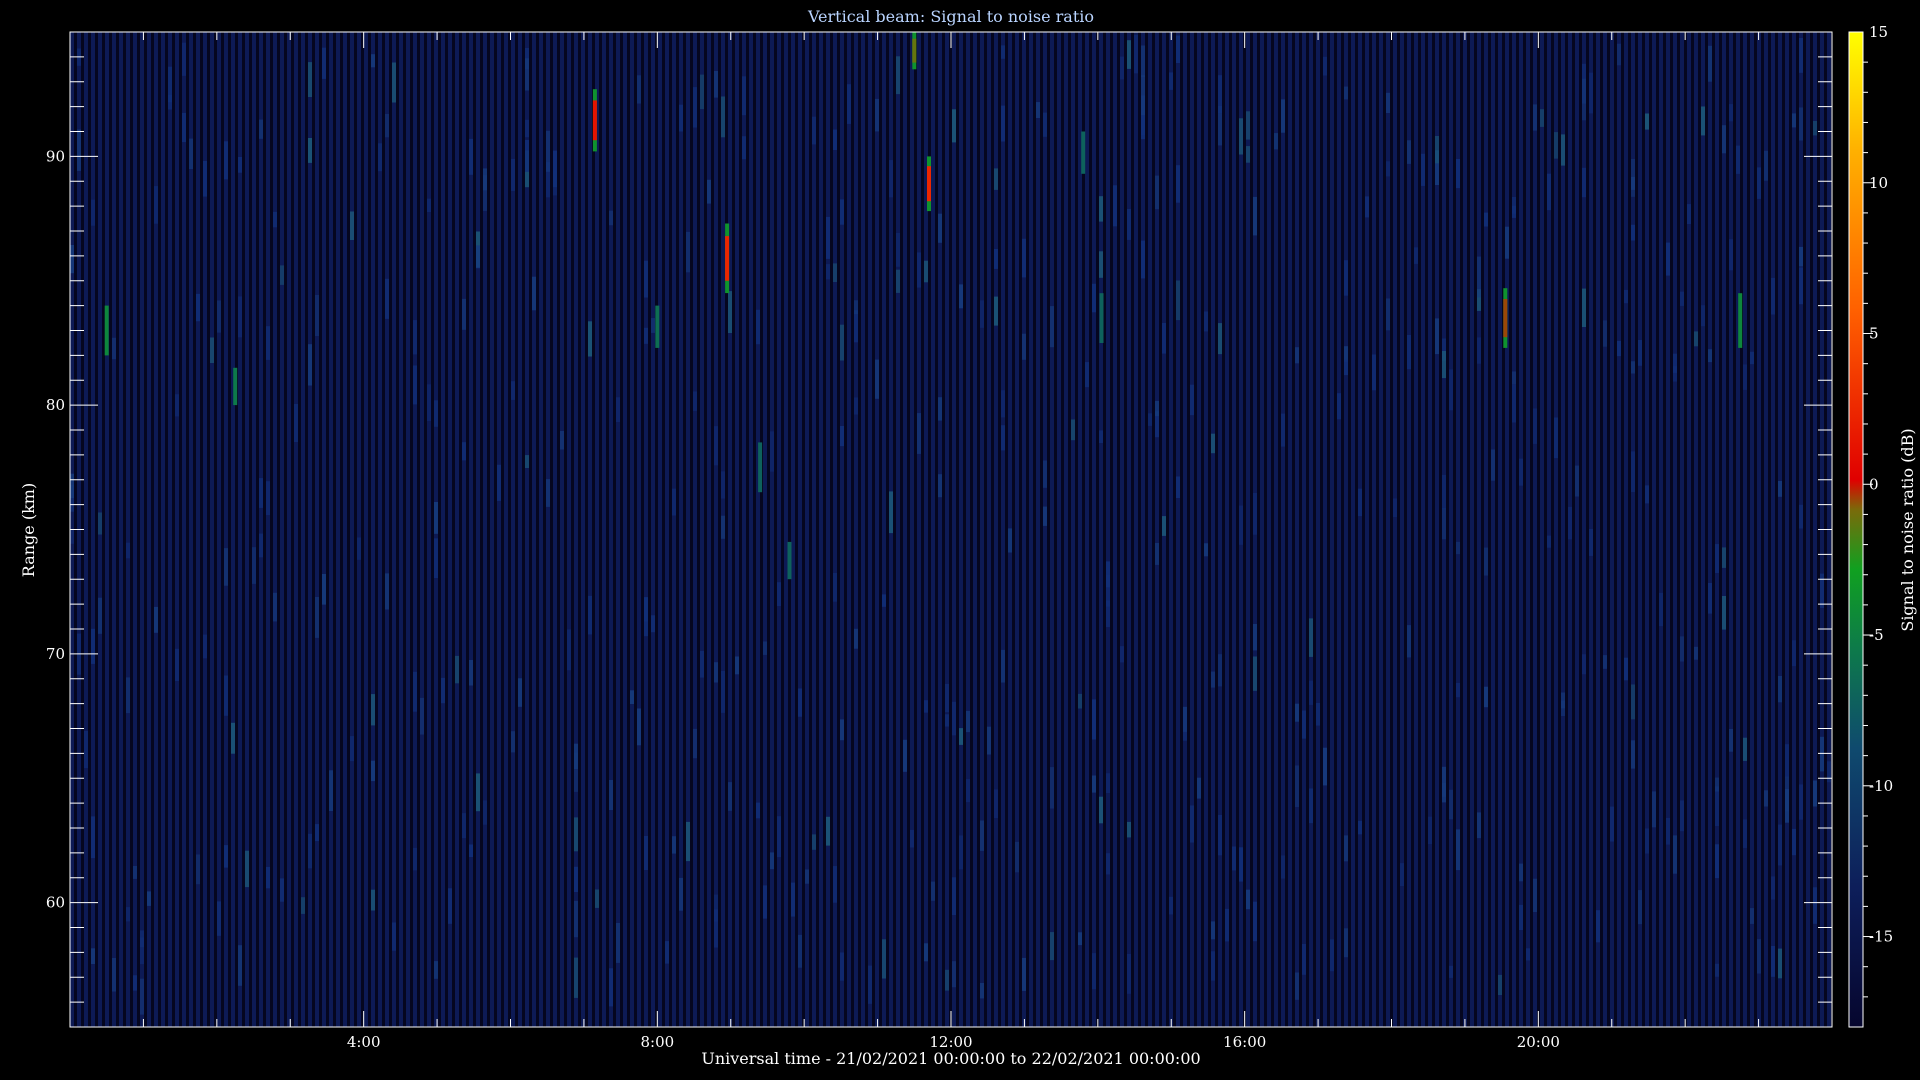  What do you see at coordinates (727, 258) in the screenshot?
I see `echo-mark-core` at bounding box center [727, 258].